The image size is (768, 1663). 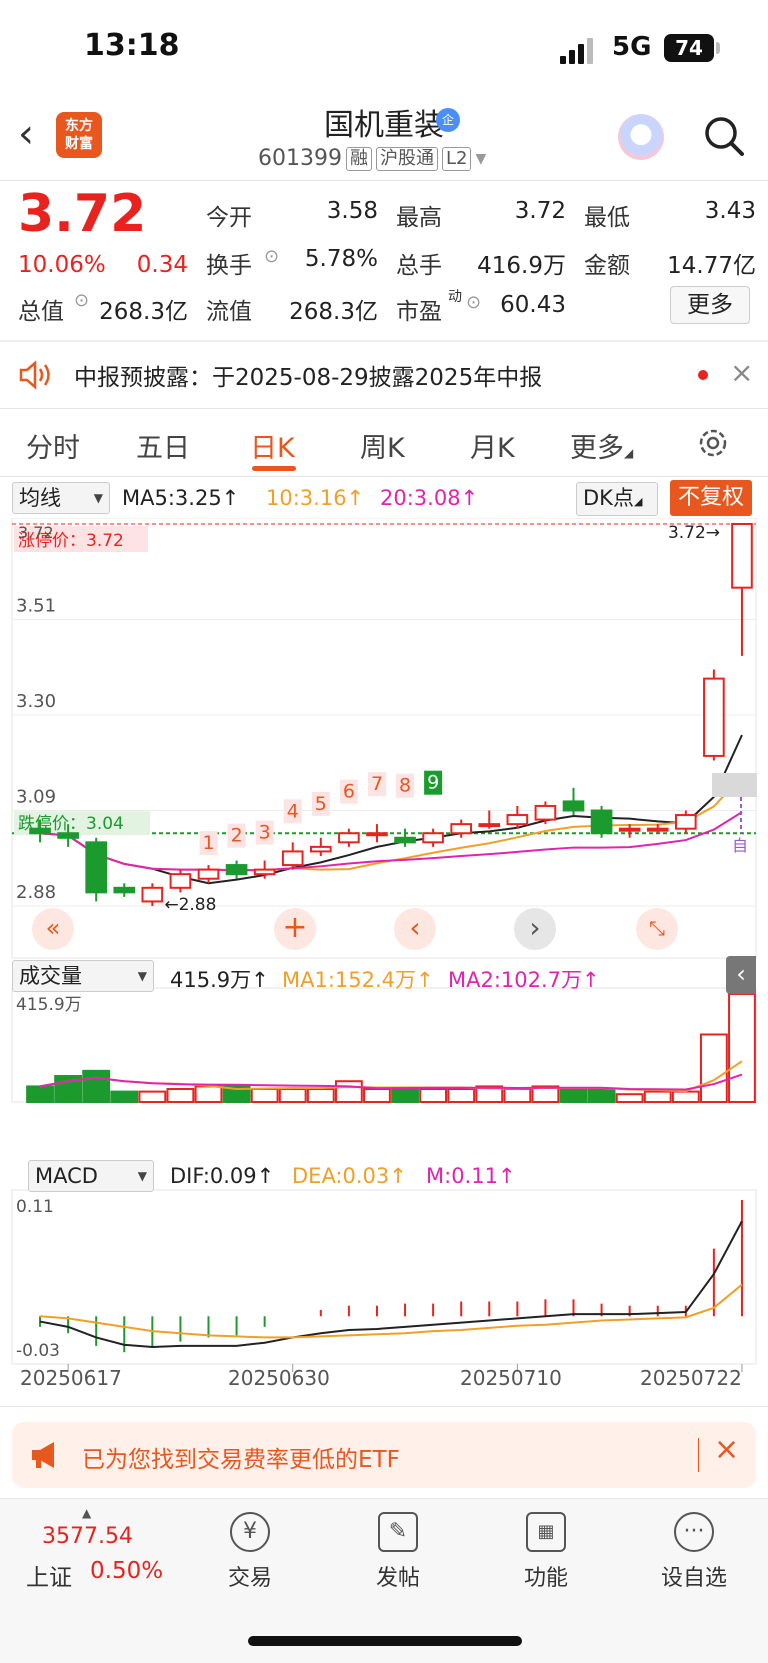 What do you see at coordinates (83, 976) in the screenshot?
I see `volume-select: 成交量 ▼` at bounding box center [83, 976].